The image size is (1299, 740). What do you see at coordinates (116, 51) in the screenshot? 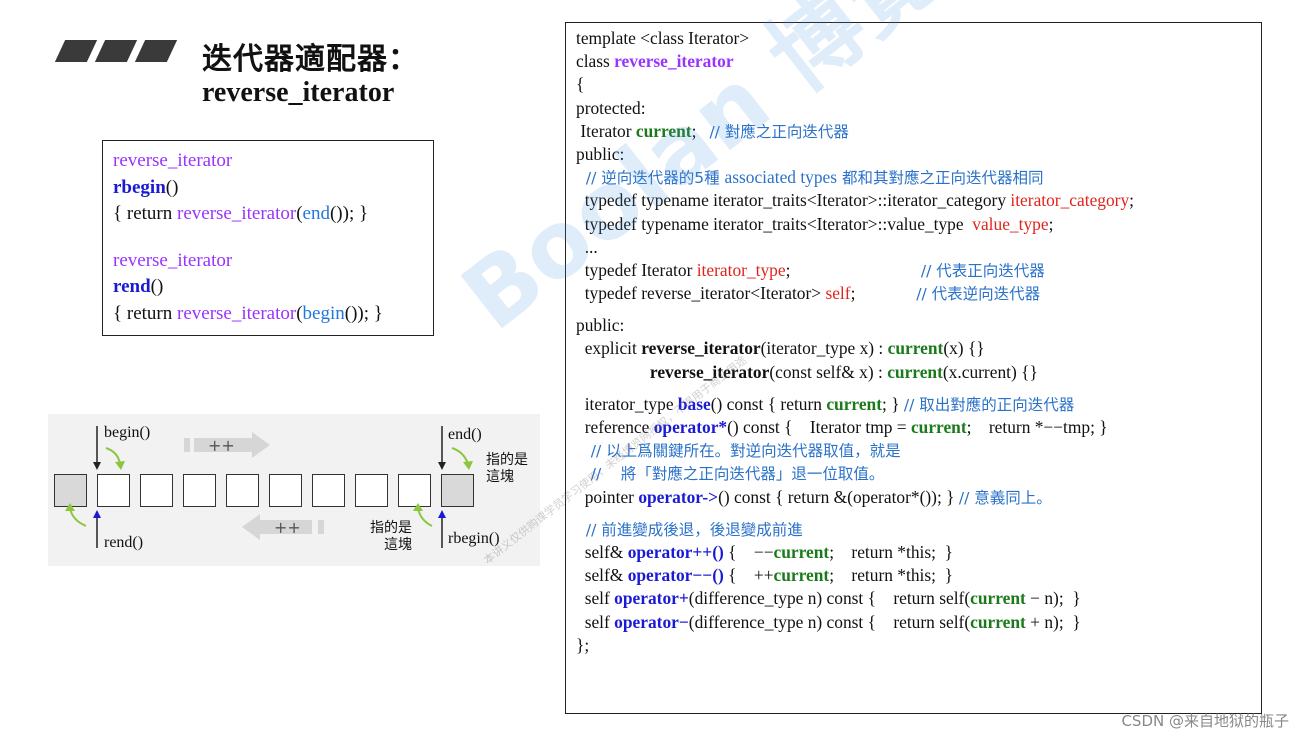
I see `title-decoration` at bounding box center [116, 51].